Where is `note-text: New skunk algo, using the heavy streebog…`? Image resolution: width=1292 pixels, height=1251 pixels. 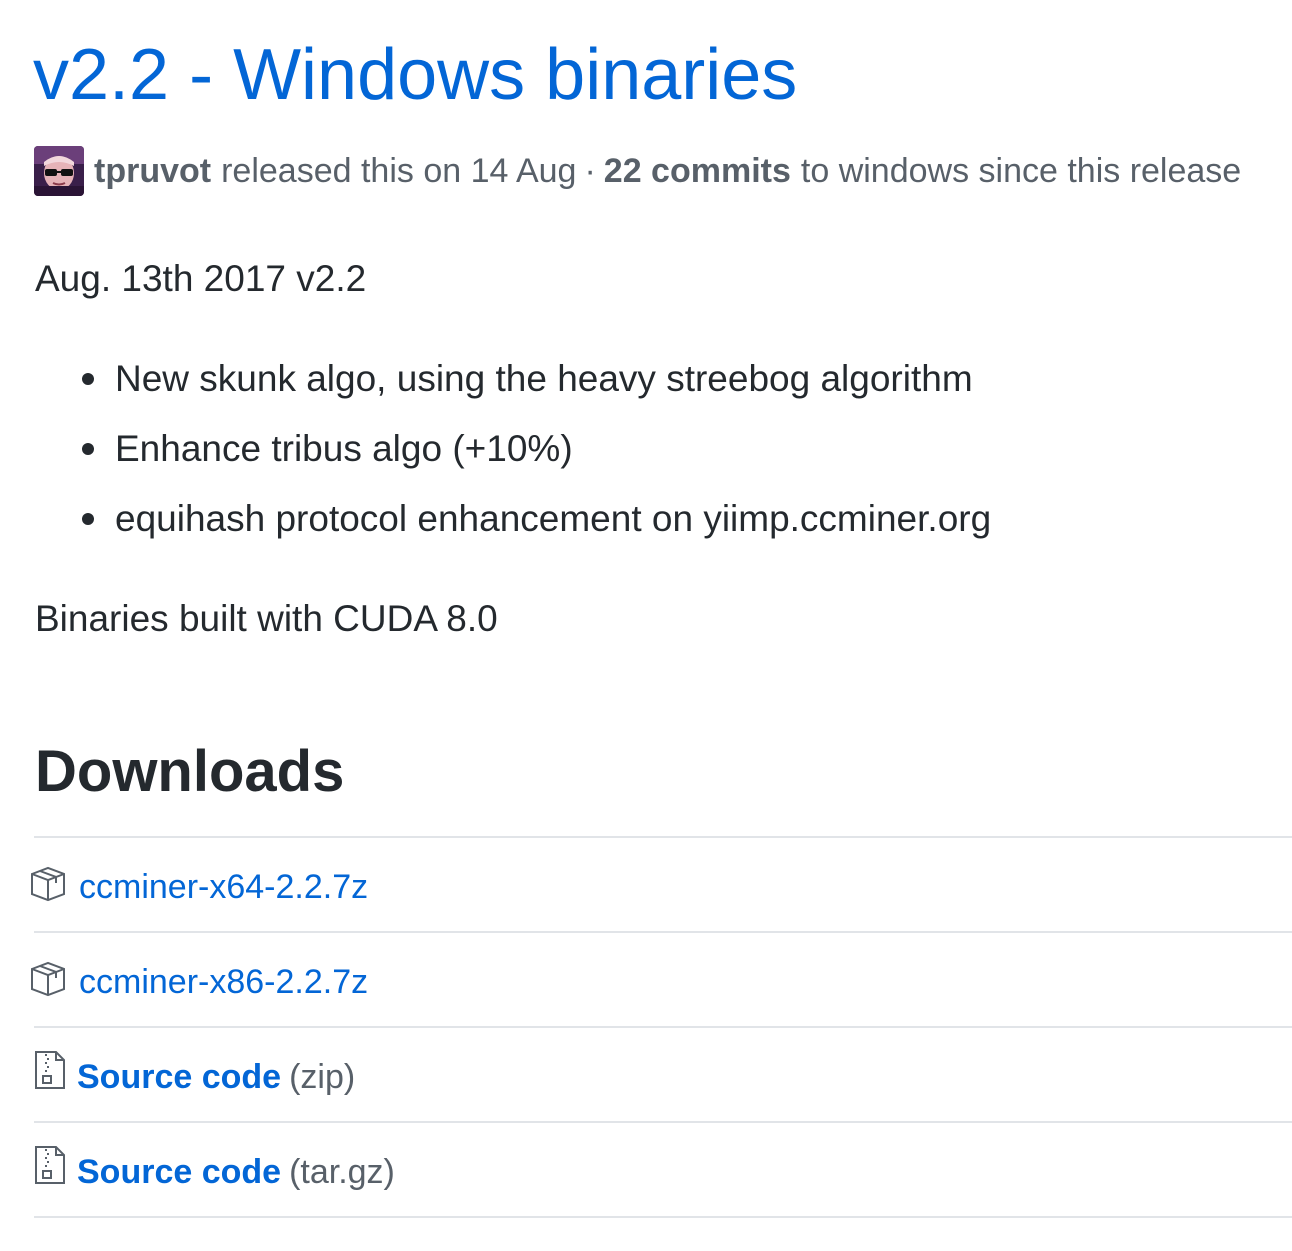 note-text: New skunk algo, using the heavy streebog… is located at coordinates (544, 378).